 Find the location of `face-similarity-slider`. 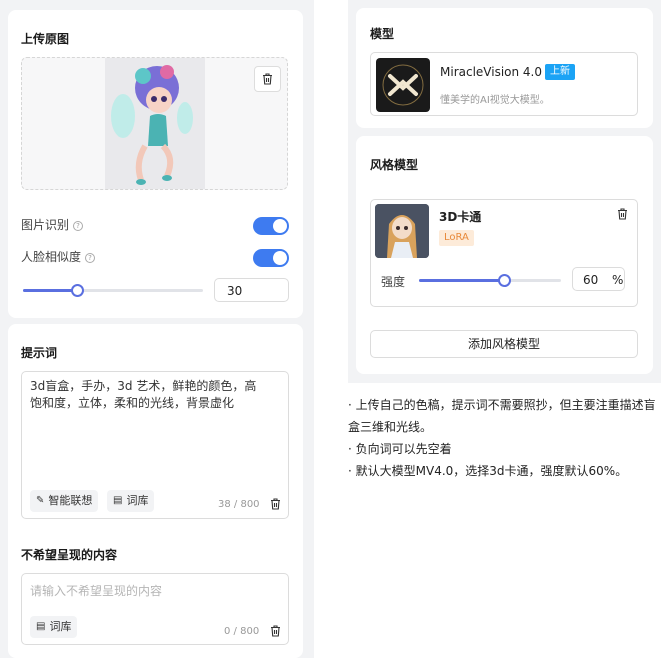

face-similarity-slider is located at coordinates (113, 290).